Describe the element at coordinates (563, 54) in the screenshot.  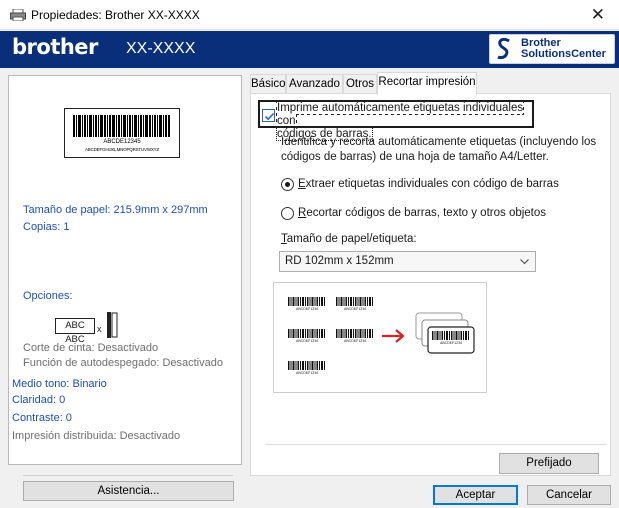
I see `solutions-label-2: SolutionsCenter` at that location.